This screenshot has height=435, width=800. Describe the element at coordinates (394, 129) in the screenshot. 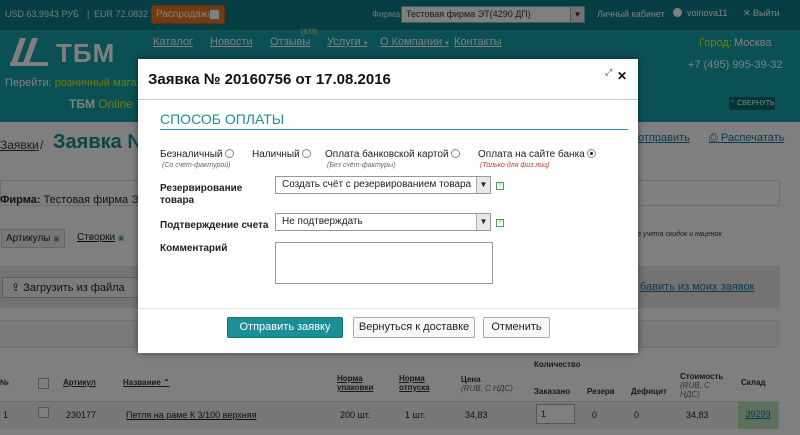

I see `section-divider` at that location.